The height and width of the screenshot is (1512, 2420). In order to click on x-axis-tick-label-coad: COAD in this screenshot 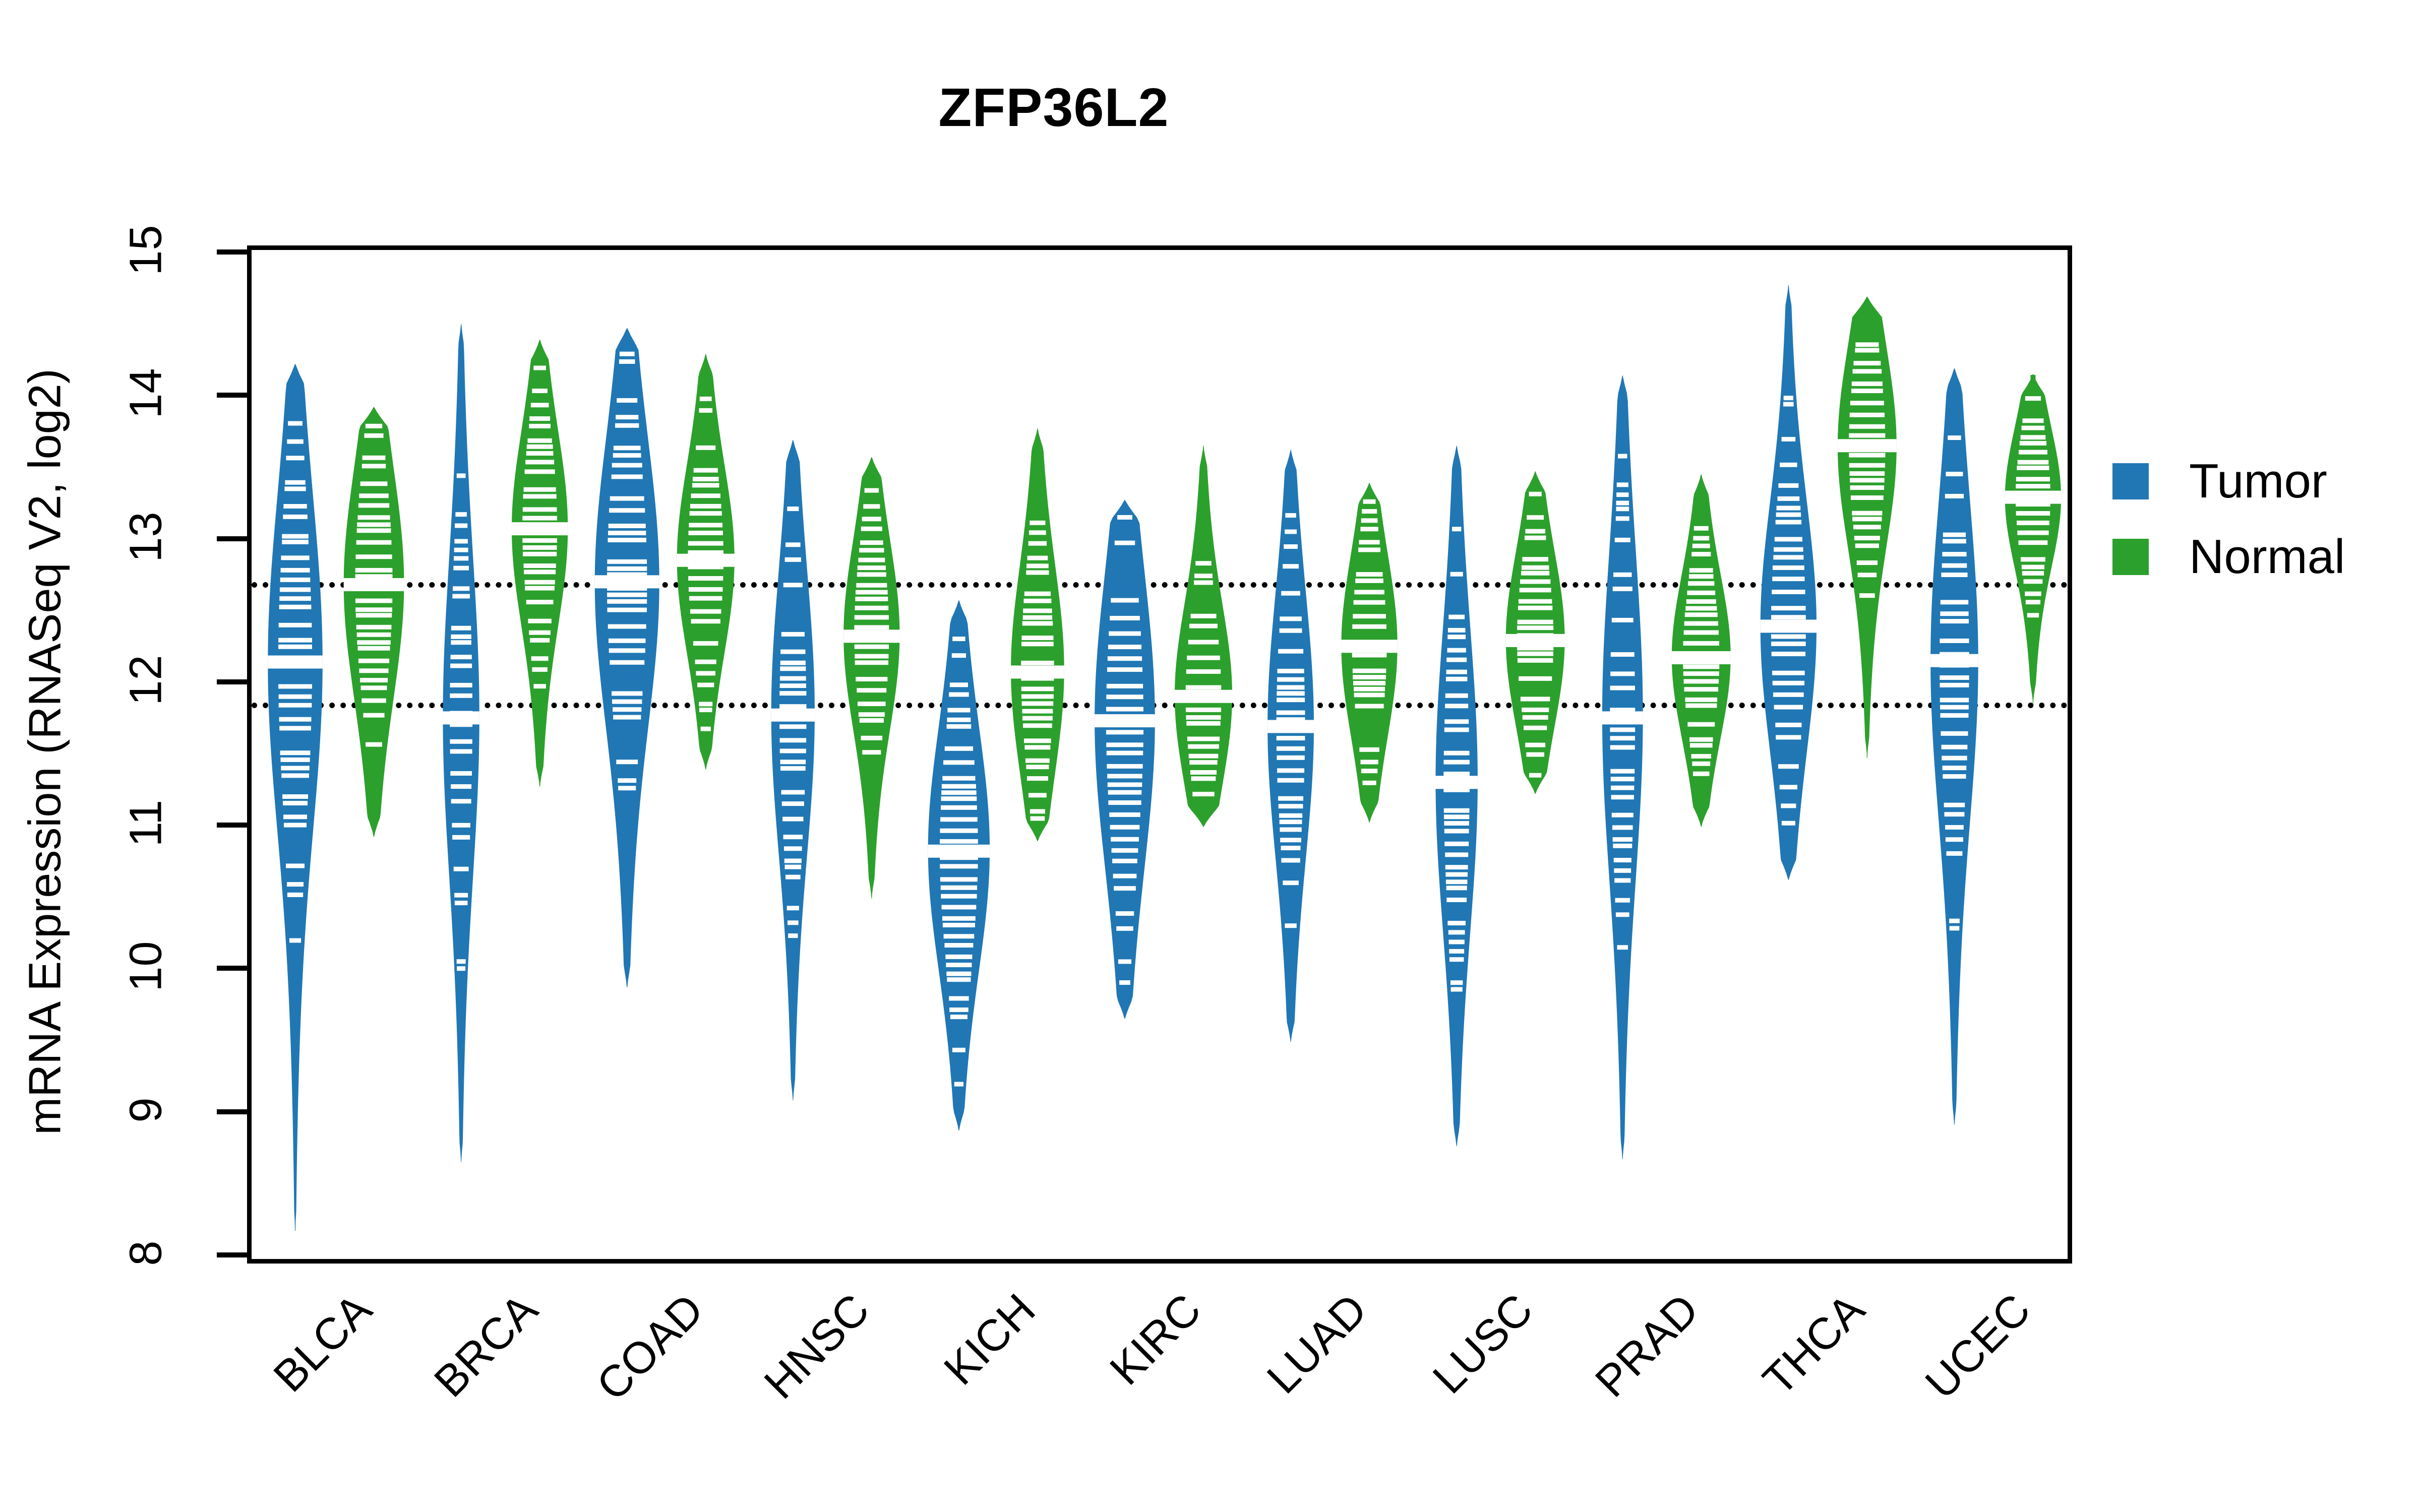, I will do `click(649, 1347)`.